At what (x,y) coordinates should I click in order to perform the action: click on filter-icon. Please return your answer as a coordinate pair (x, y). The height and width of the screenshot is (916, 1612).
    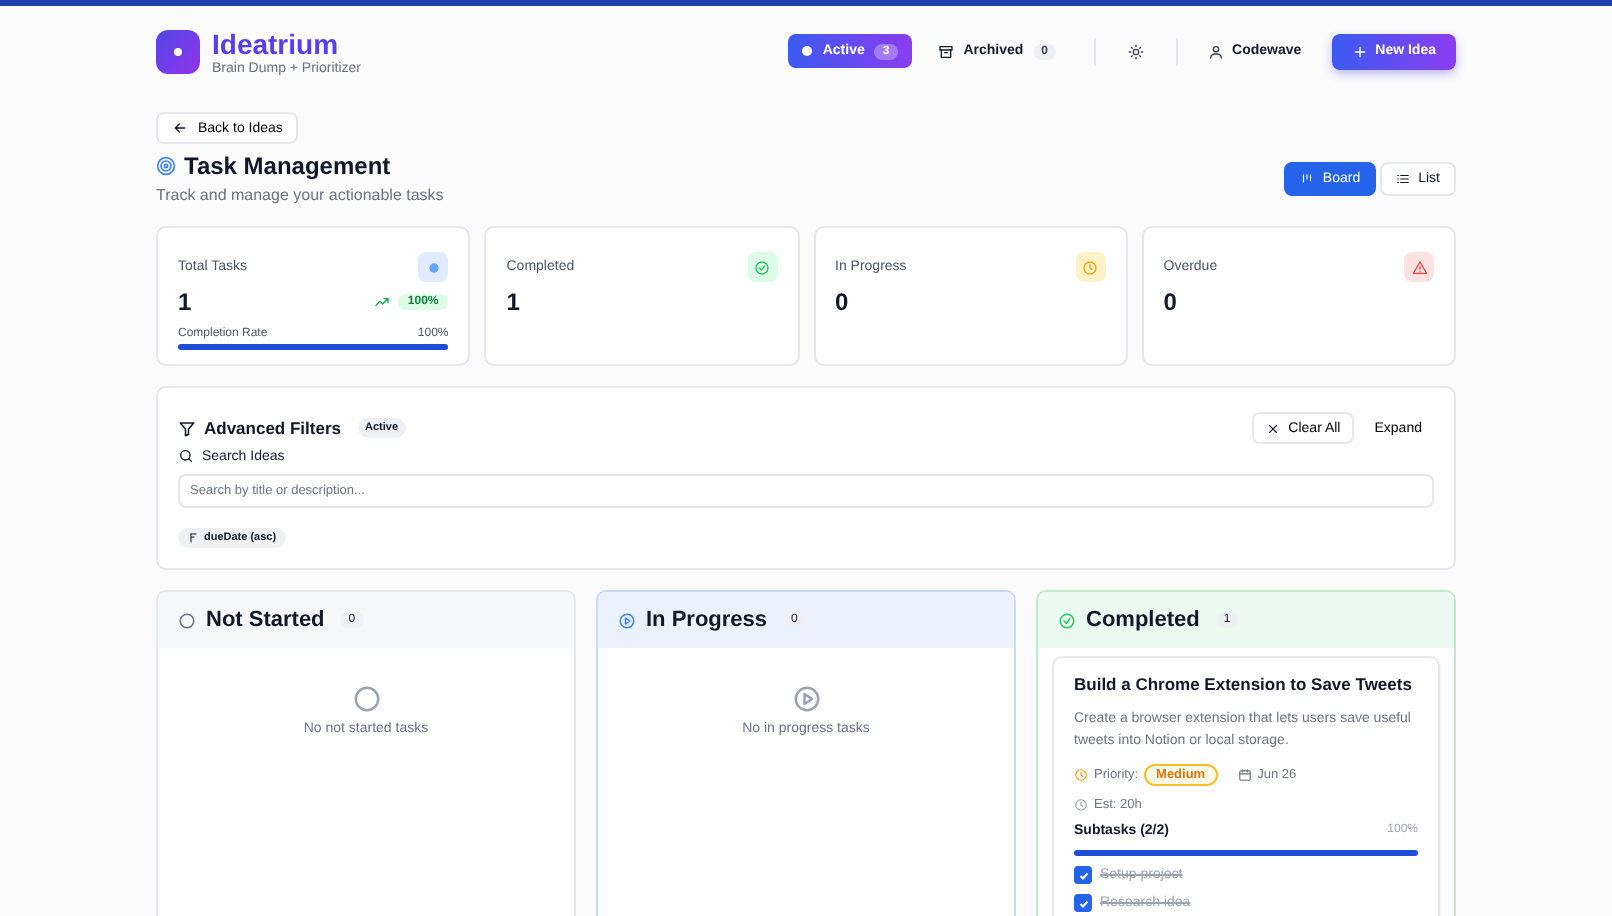
    Looking at the image, I should click on (187, 428).